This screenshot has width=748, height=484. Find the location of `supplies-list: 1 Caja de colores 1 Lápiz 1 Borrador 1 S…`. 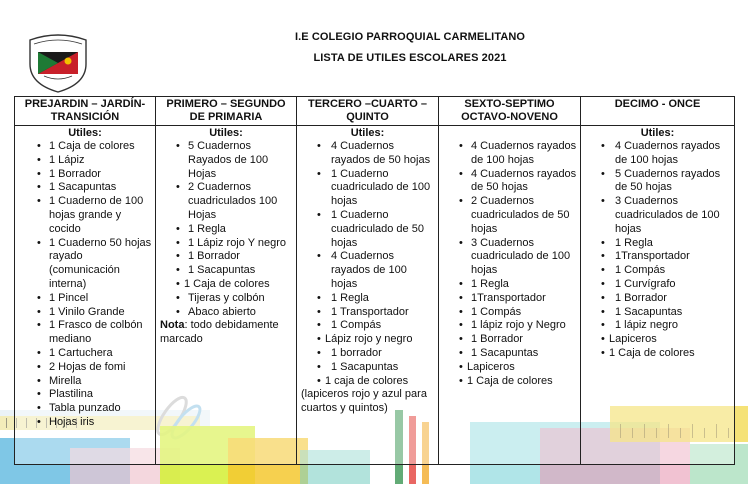

supplies-list: 1 Caja de colores 1 Lápiz 1 Borrador 1 S… is located at coordinates (85, 285).